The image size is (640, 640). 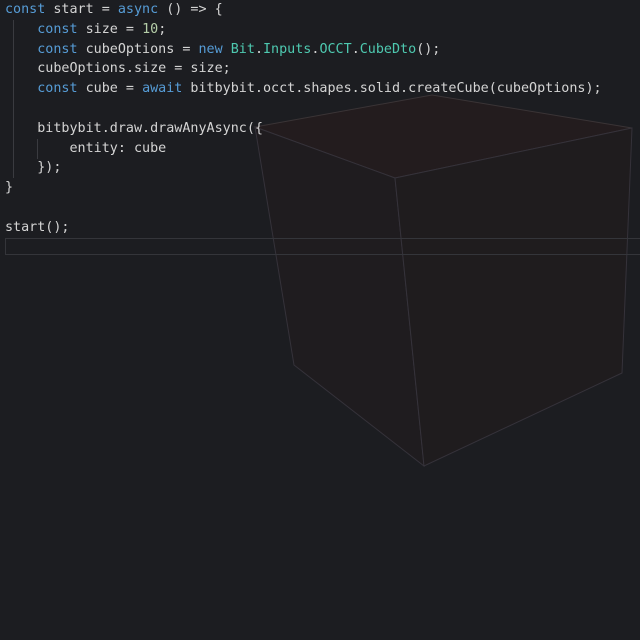 What do you see at coordinates (110, 29) in the screenshot?
I see `code-token: size =` at bounding box center [110, 29].